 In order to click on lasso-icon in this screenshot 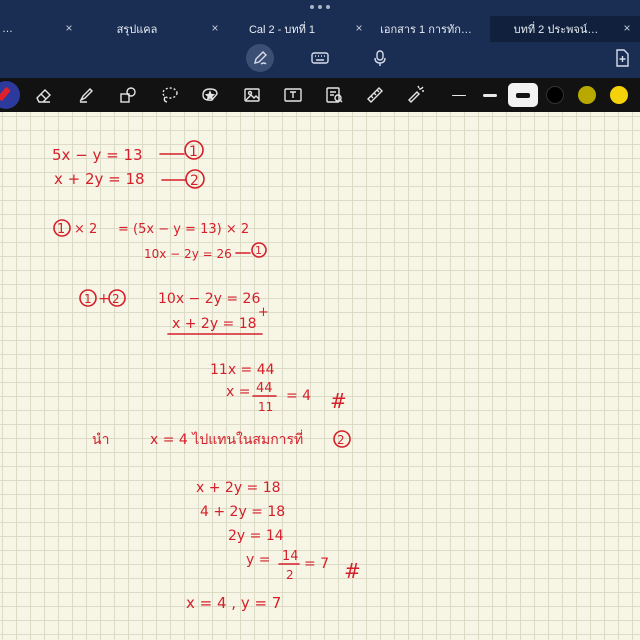, I will do `click(169, 95)`.